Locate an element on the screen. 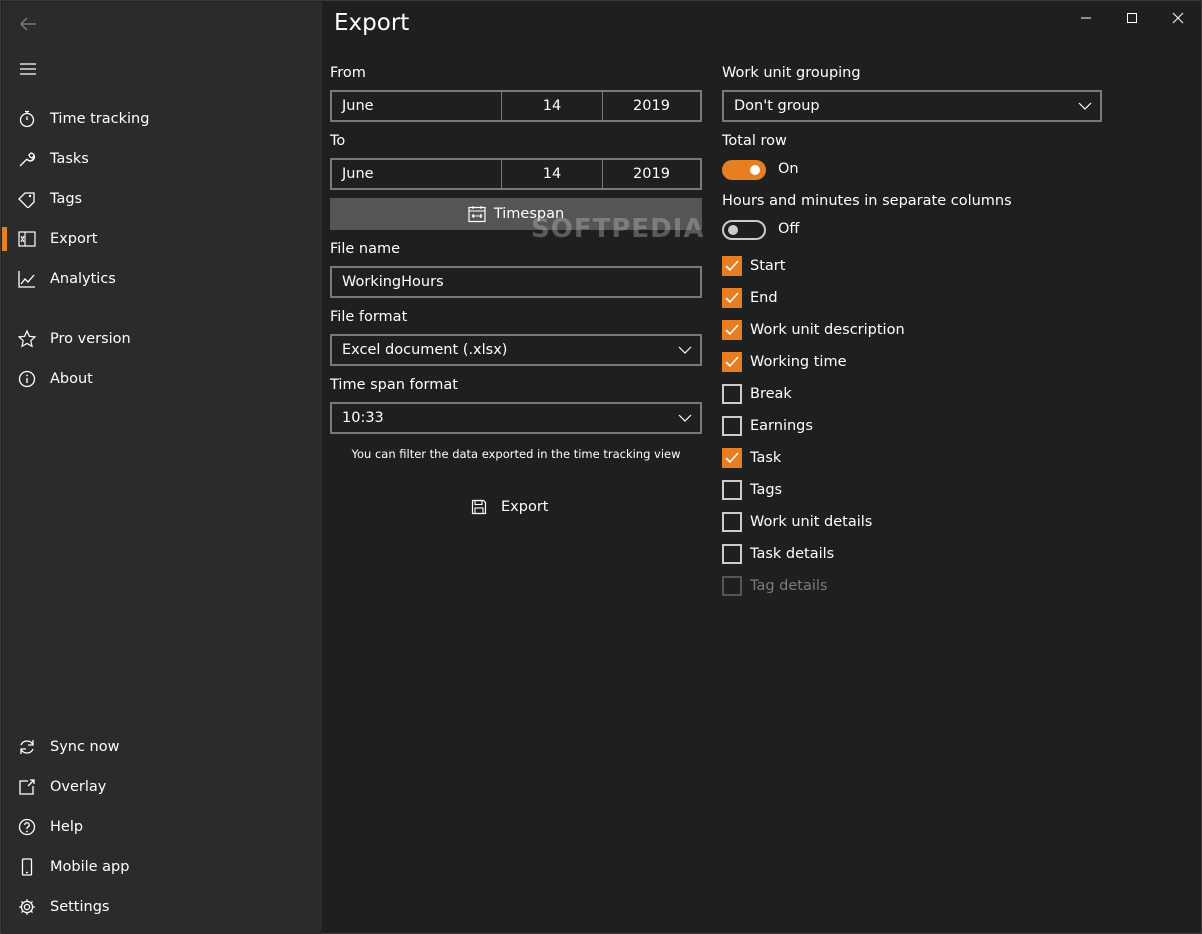 This screenshot has height=934, width=1202. sidebar-item-label: Overlay is located at coordinates (78, 787).